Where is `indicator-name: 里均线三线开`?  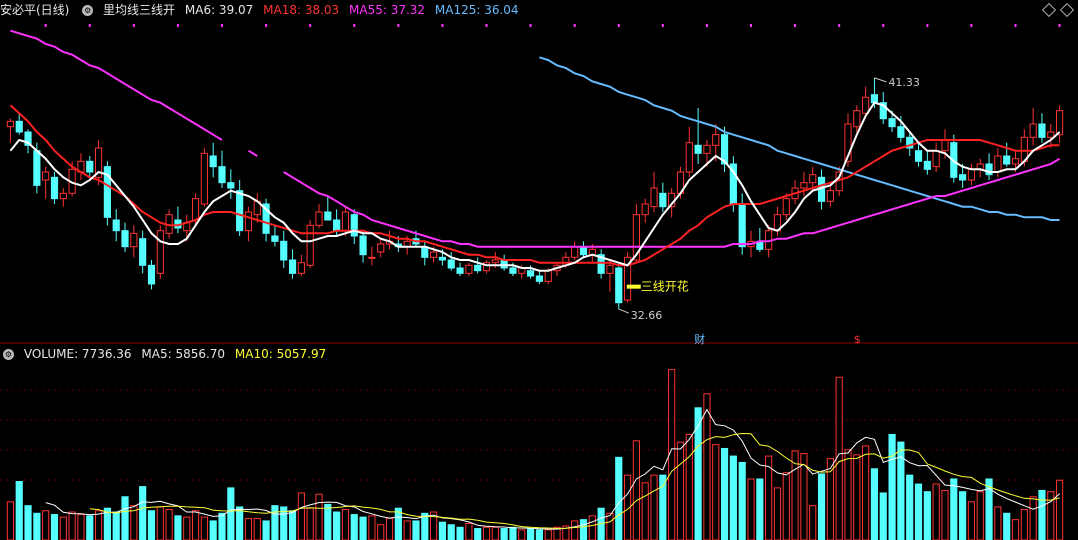 indicator-name: 里均线三线开 is located at coordinates (139, 10).